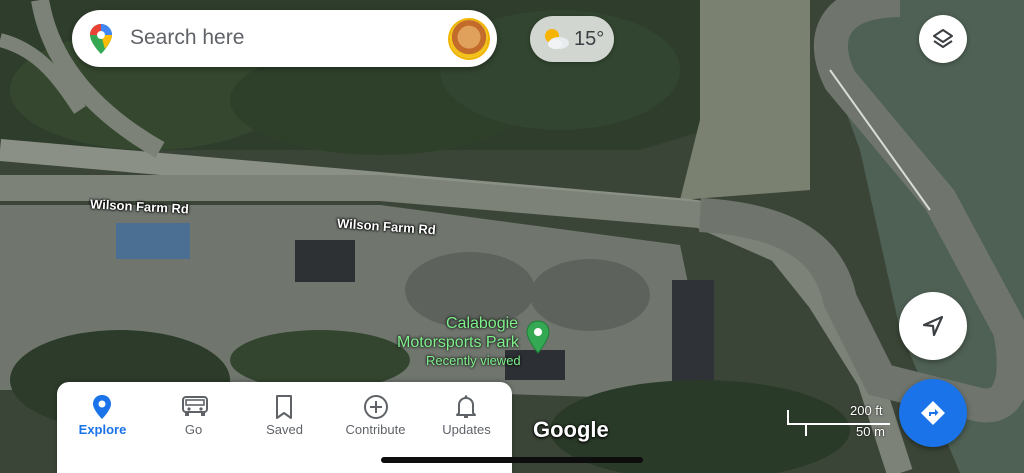  I want to click on place-subtitle: Recently viewed, so click(473, 360).